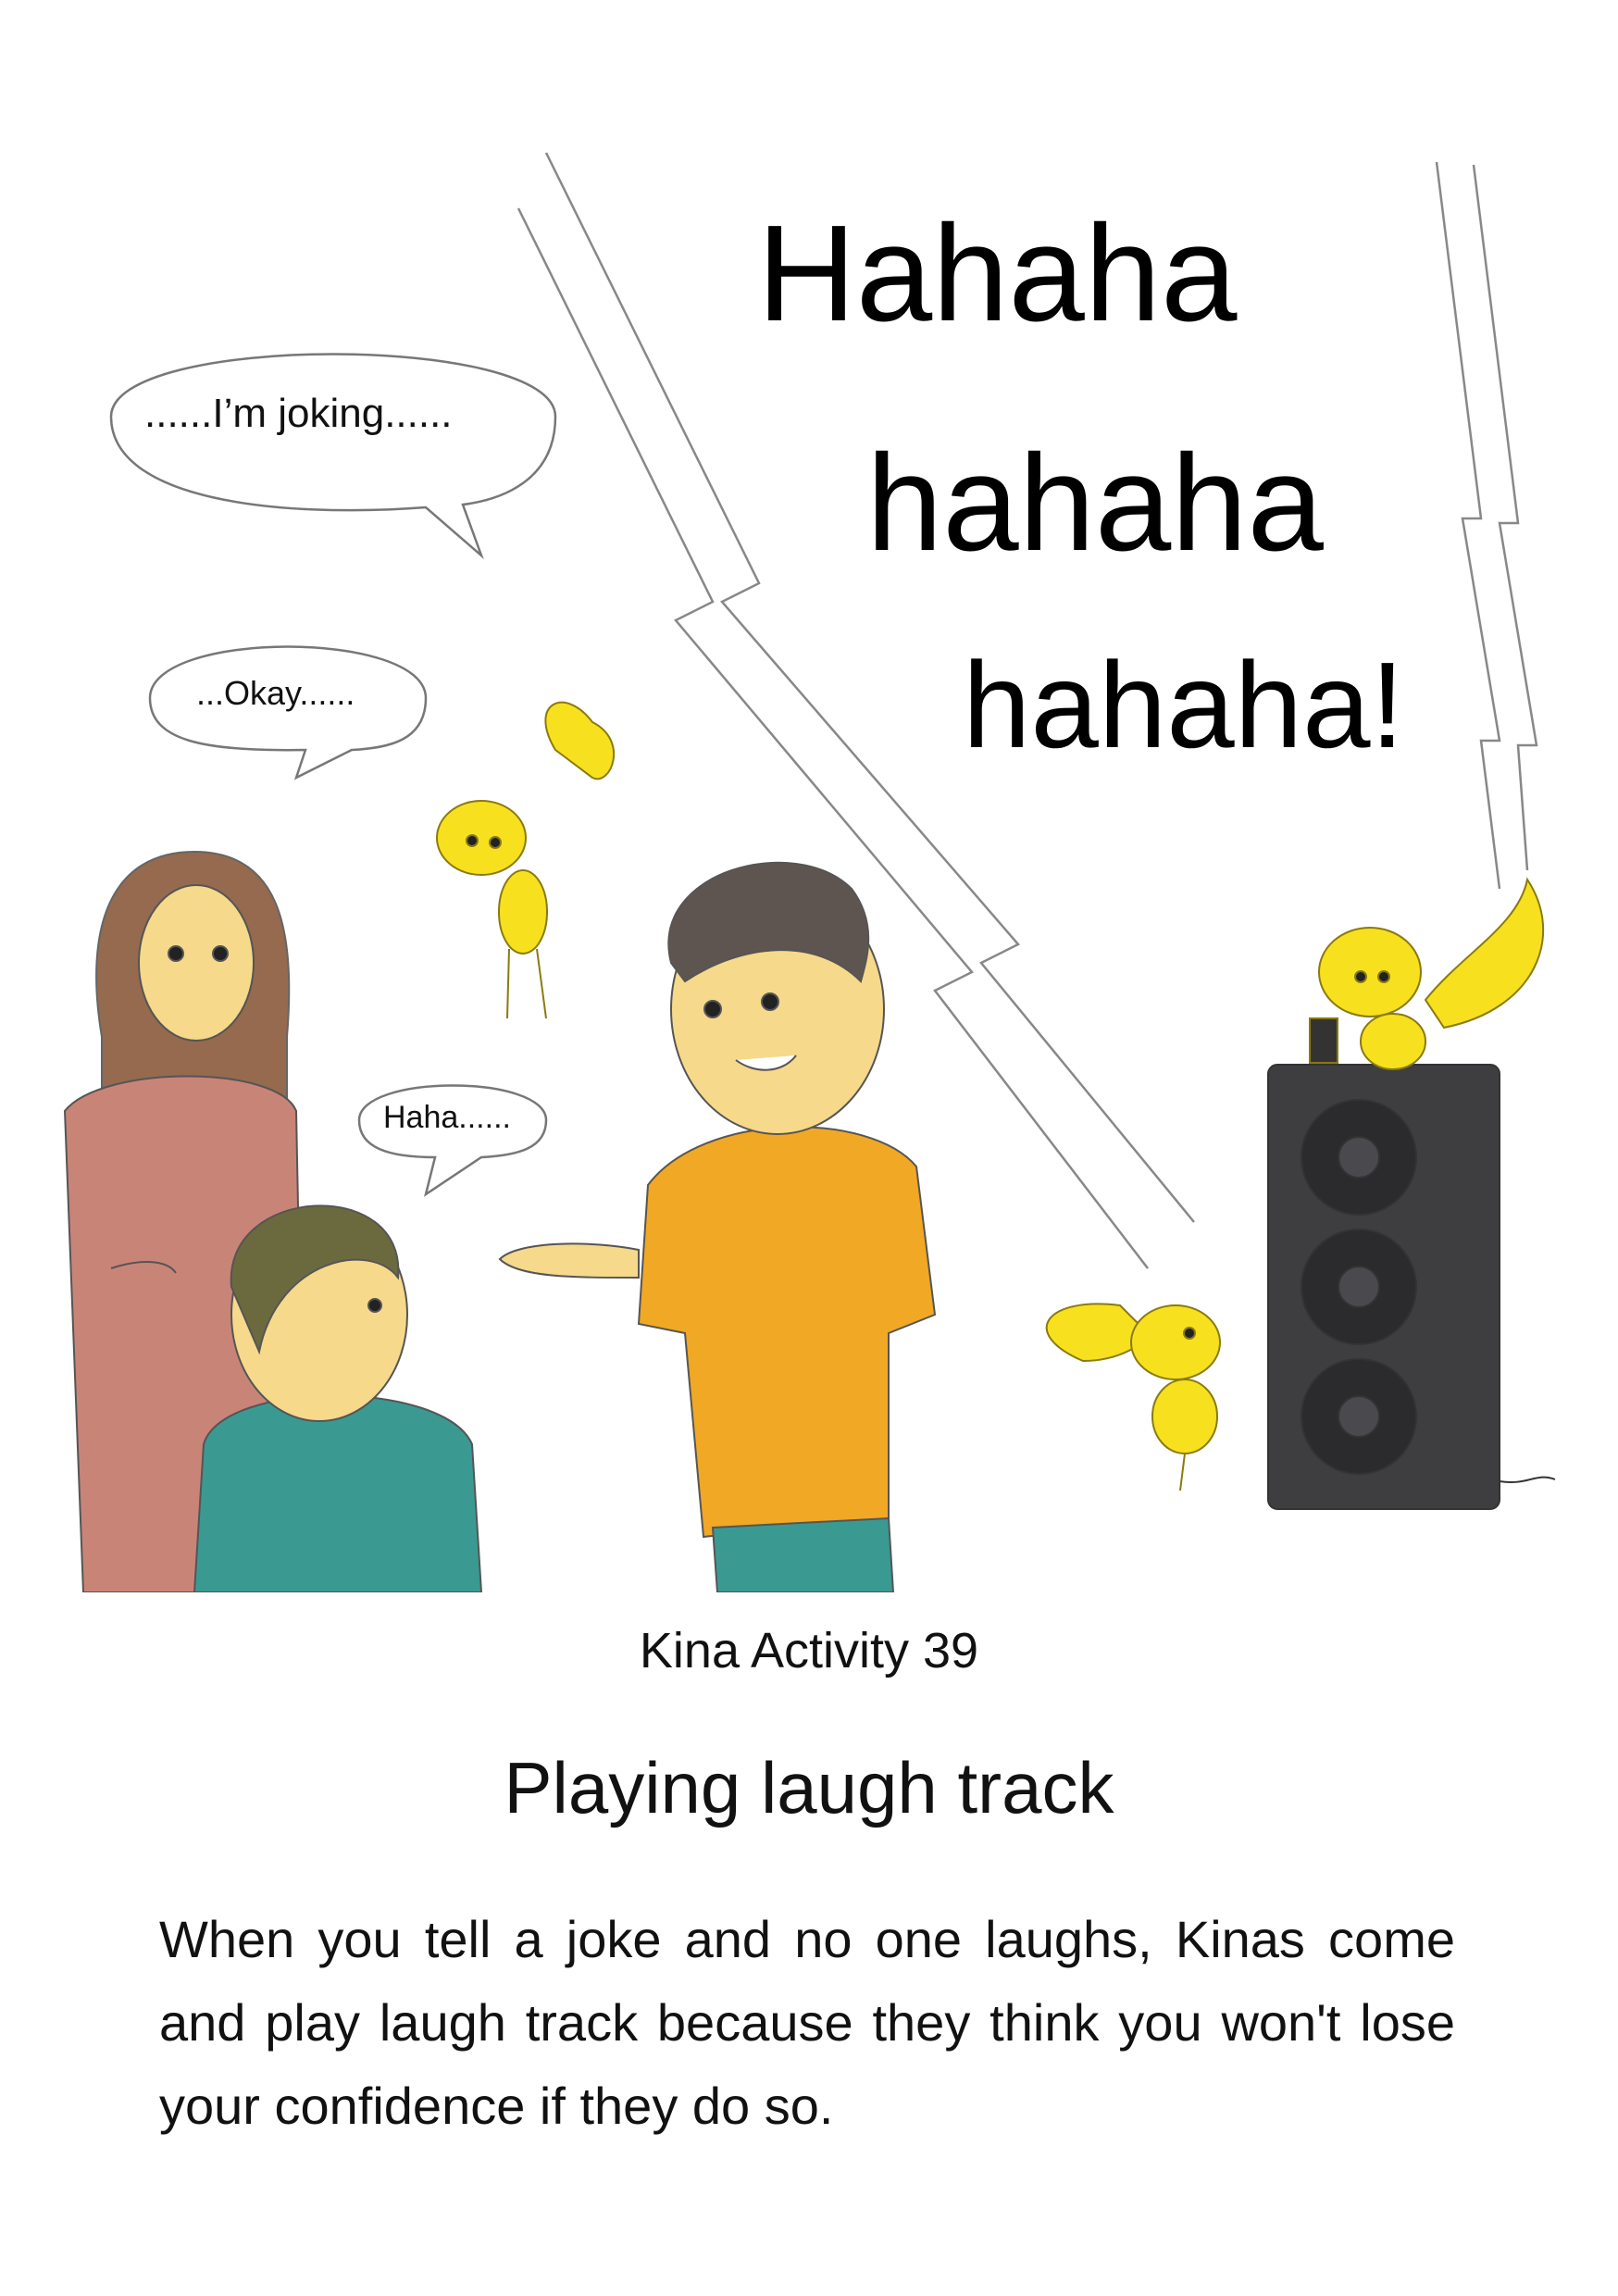  I want to click on kina-flying, so click(525, 860).